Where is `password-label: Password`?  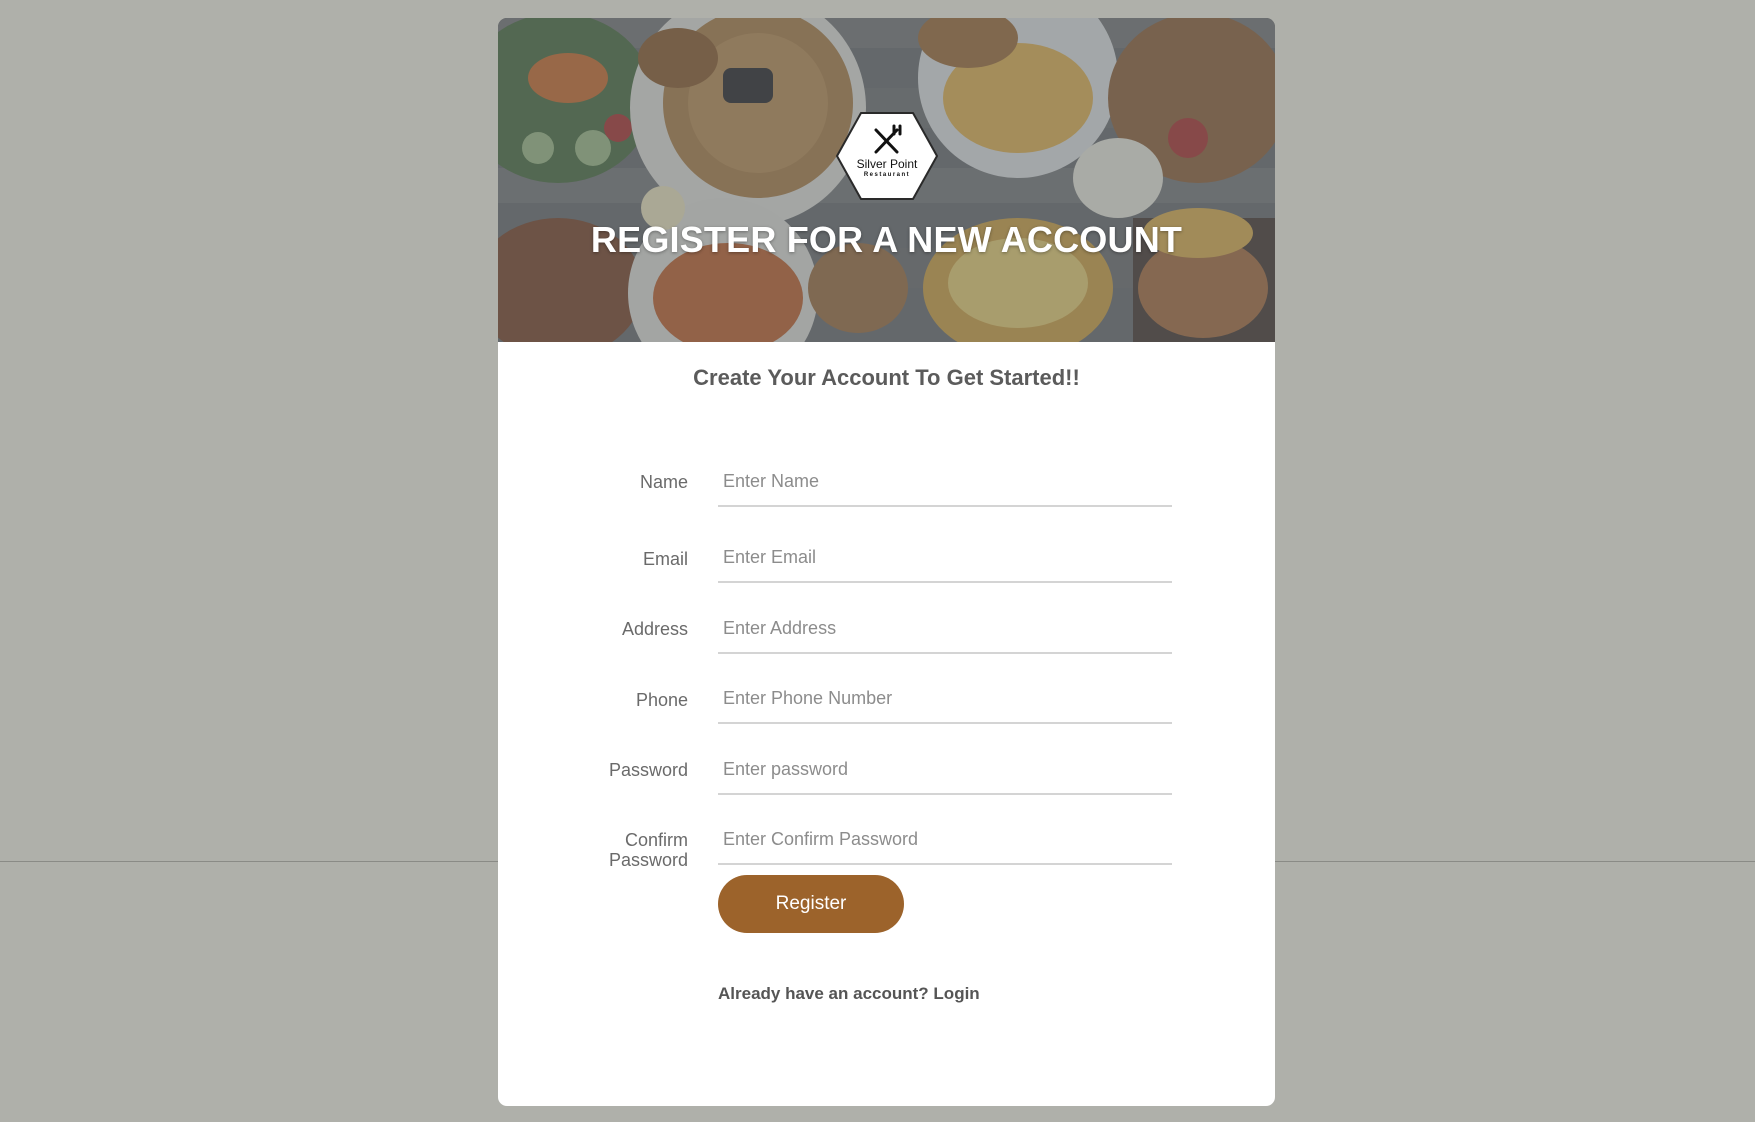
password-label: Password is located at coordinates (648, 770).